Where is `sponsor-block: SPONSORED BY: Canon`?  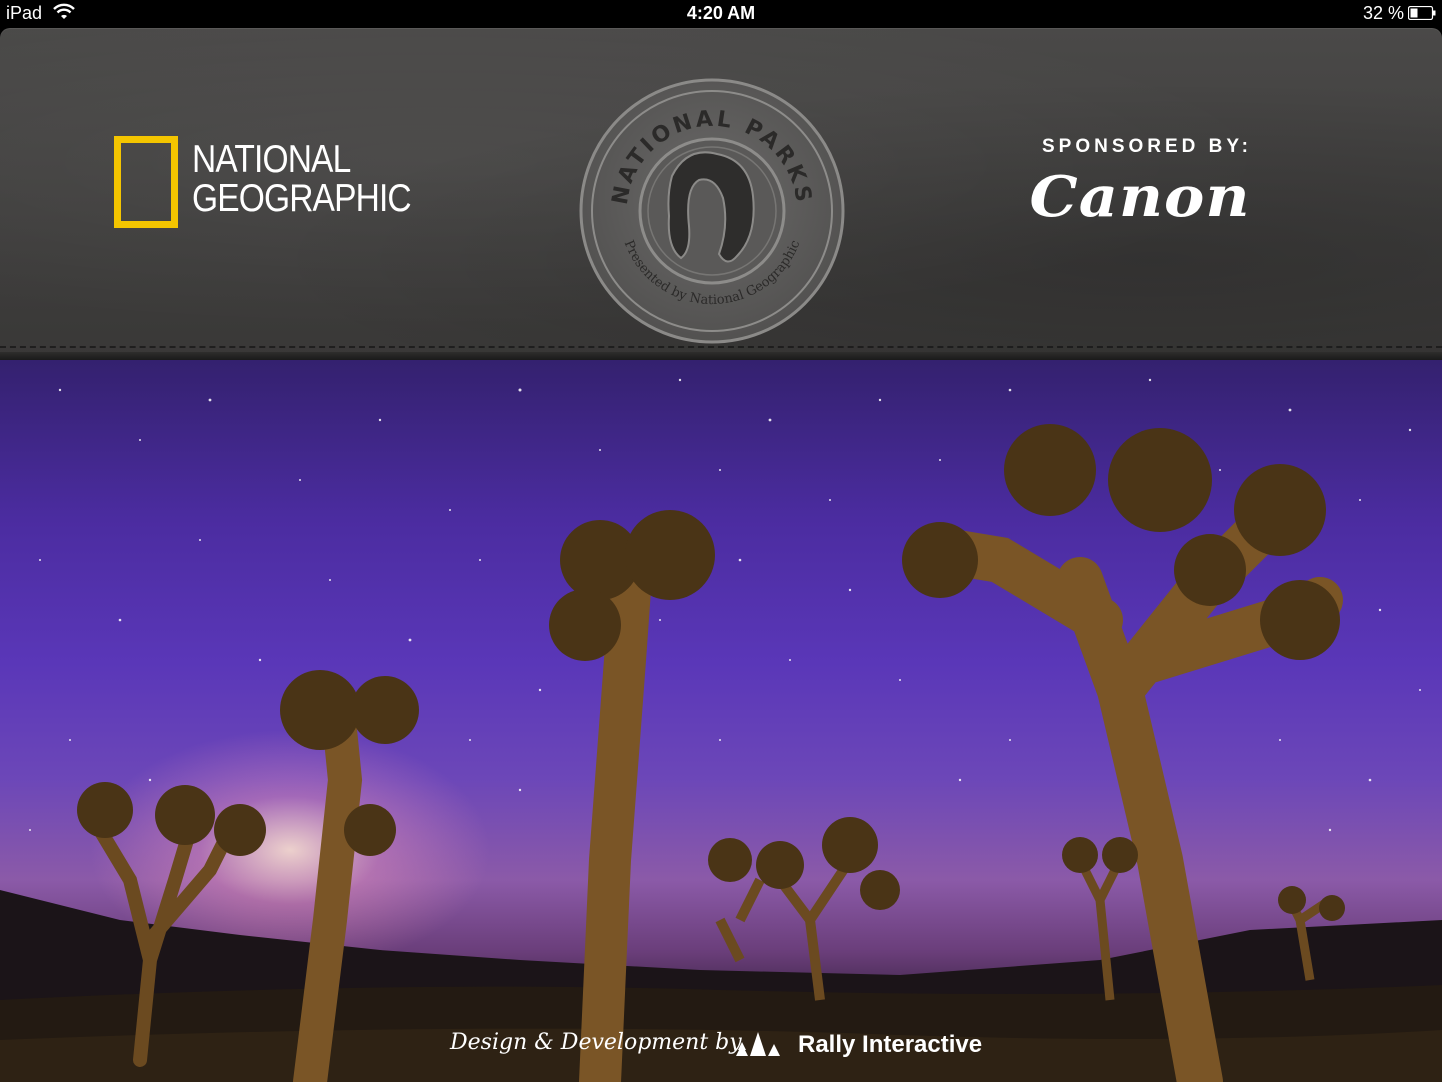 sponsor-block: SPONSORED BY: Canon is located at coordinates (1140, 183).